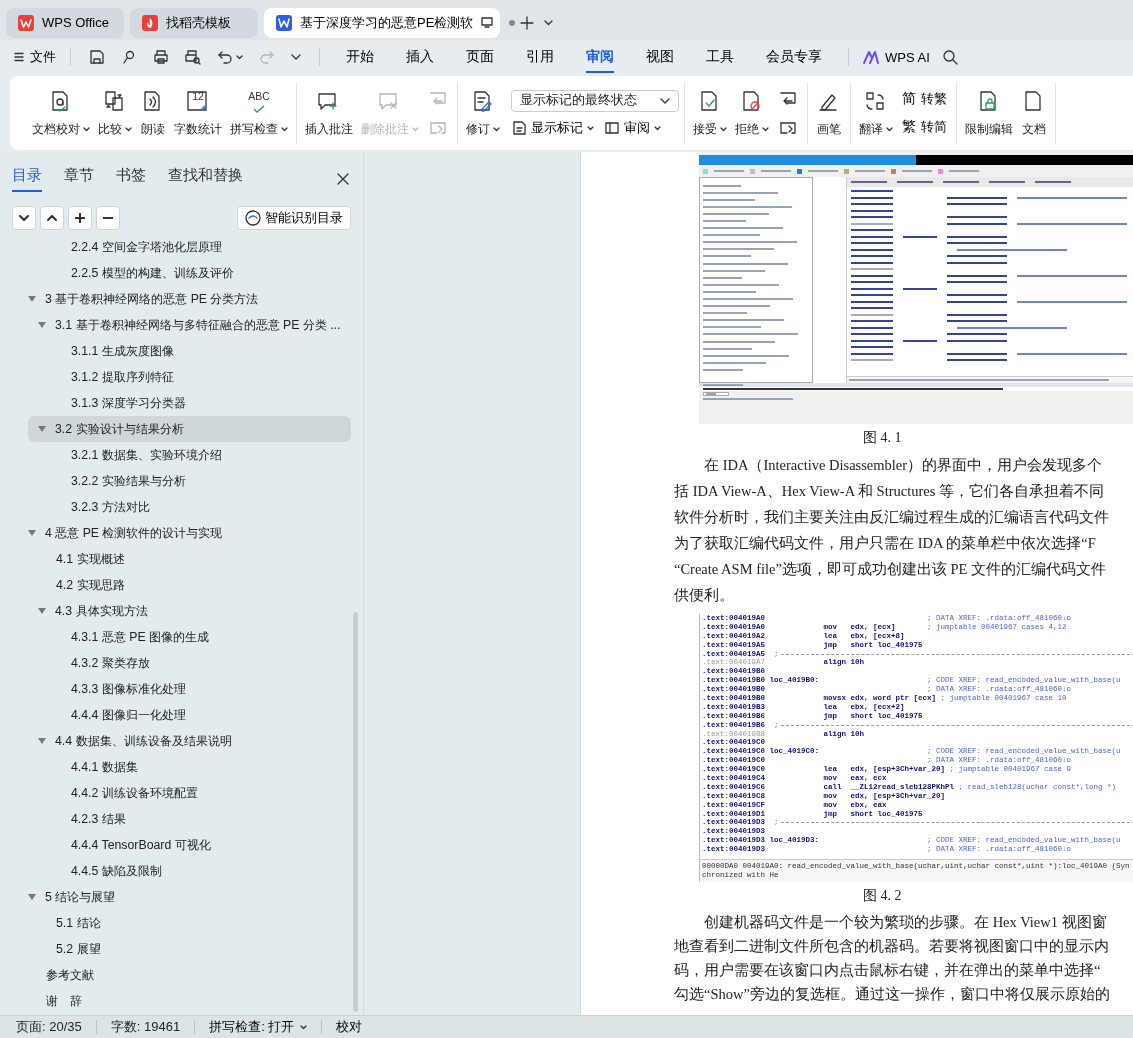 This screenshot has width=1133, height=1038. Describe the element at coordinates (258, 1027) in the screenshot. I see `spellcheck-toggle: 拼写检查: 打开` at that location.